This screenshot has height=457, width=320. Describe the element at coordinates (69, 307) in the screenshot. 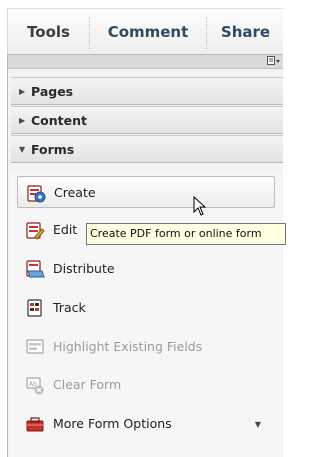

I see `track-label: Track` at that location.